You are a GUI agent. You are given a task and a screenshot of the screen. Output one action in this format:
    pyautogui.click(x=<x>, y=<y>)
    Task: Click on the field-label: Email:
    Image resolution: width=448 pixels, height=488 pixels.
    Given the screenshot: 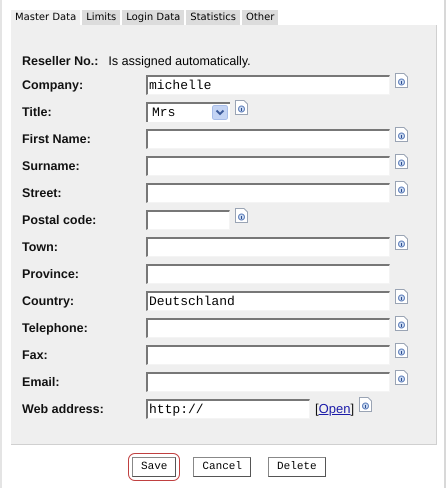 What is the action you would take?
    pyautogui.click(x=41, y=381)
    